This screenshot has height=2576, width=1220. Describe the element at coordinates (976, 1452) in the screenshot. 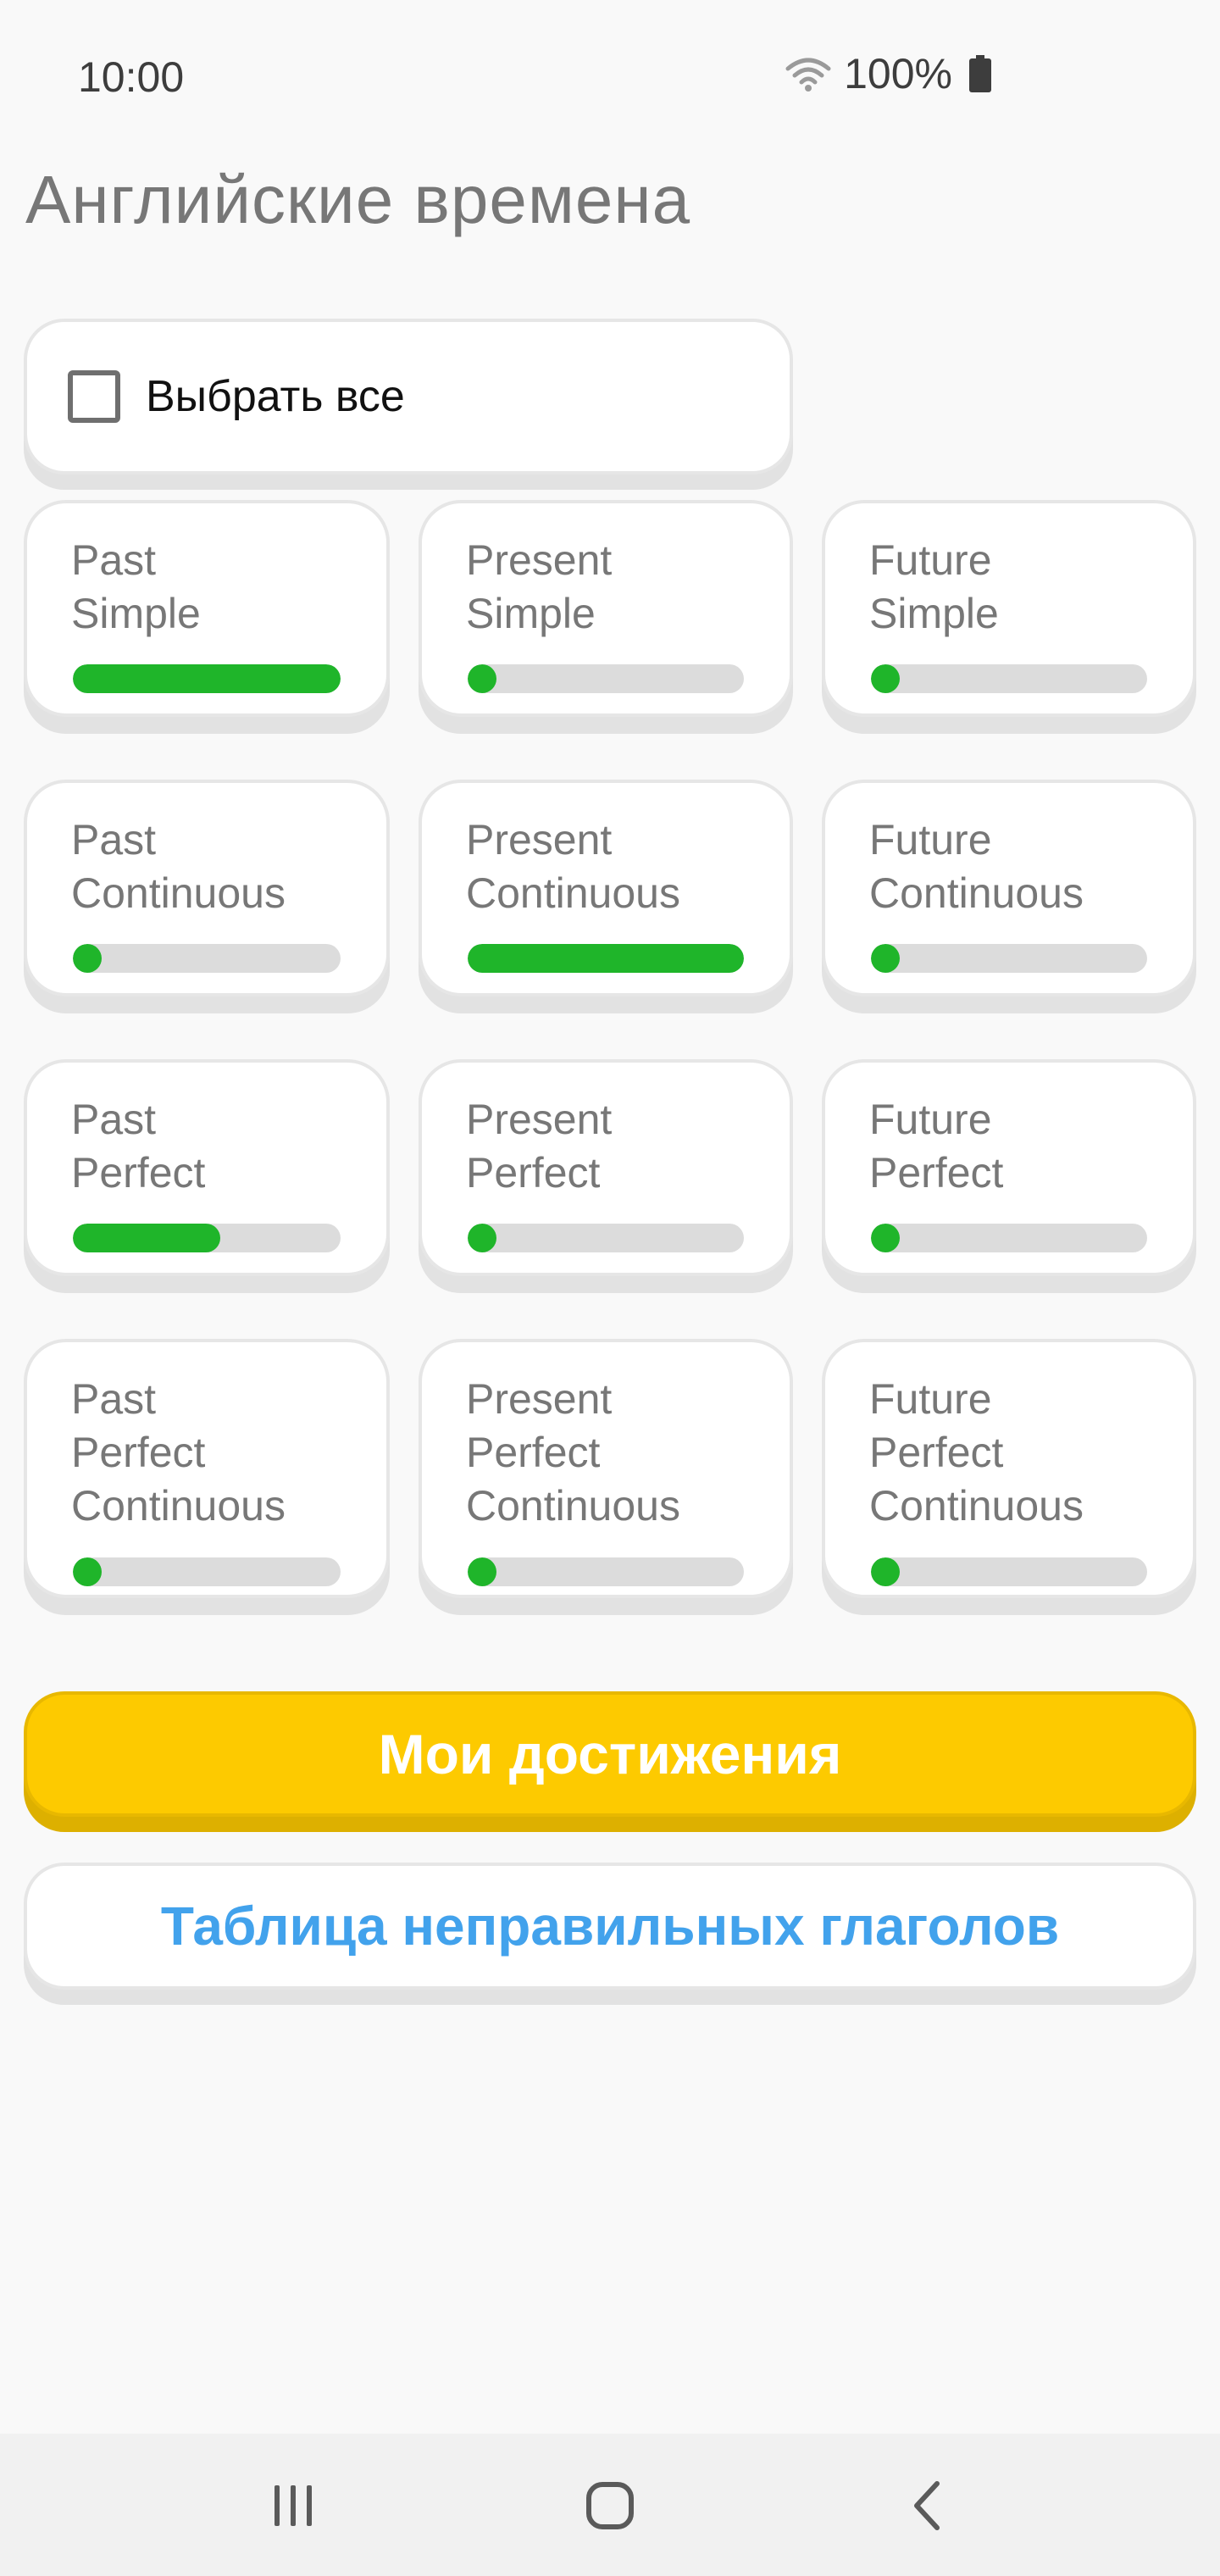

I see `tense-title: Future Perfect Continuous` at that location.